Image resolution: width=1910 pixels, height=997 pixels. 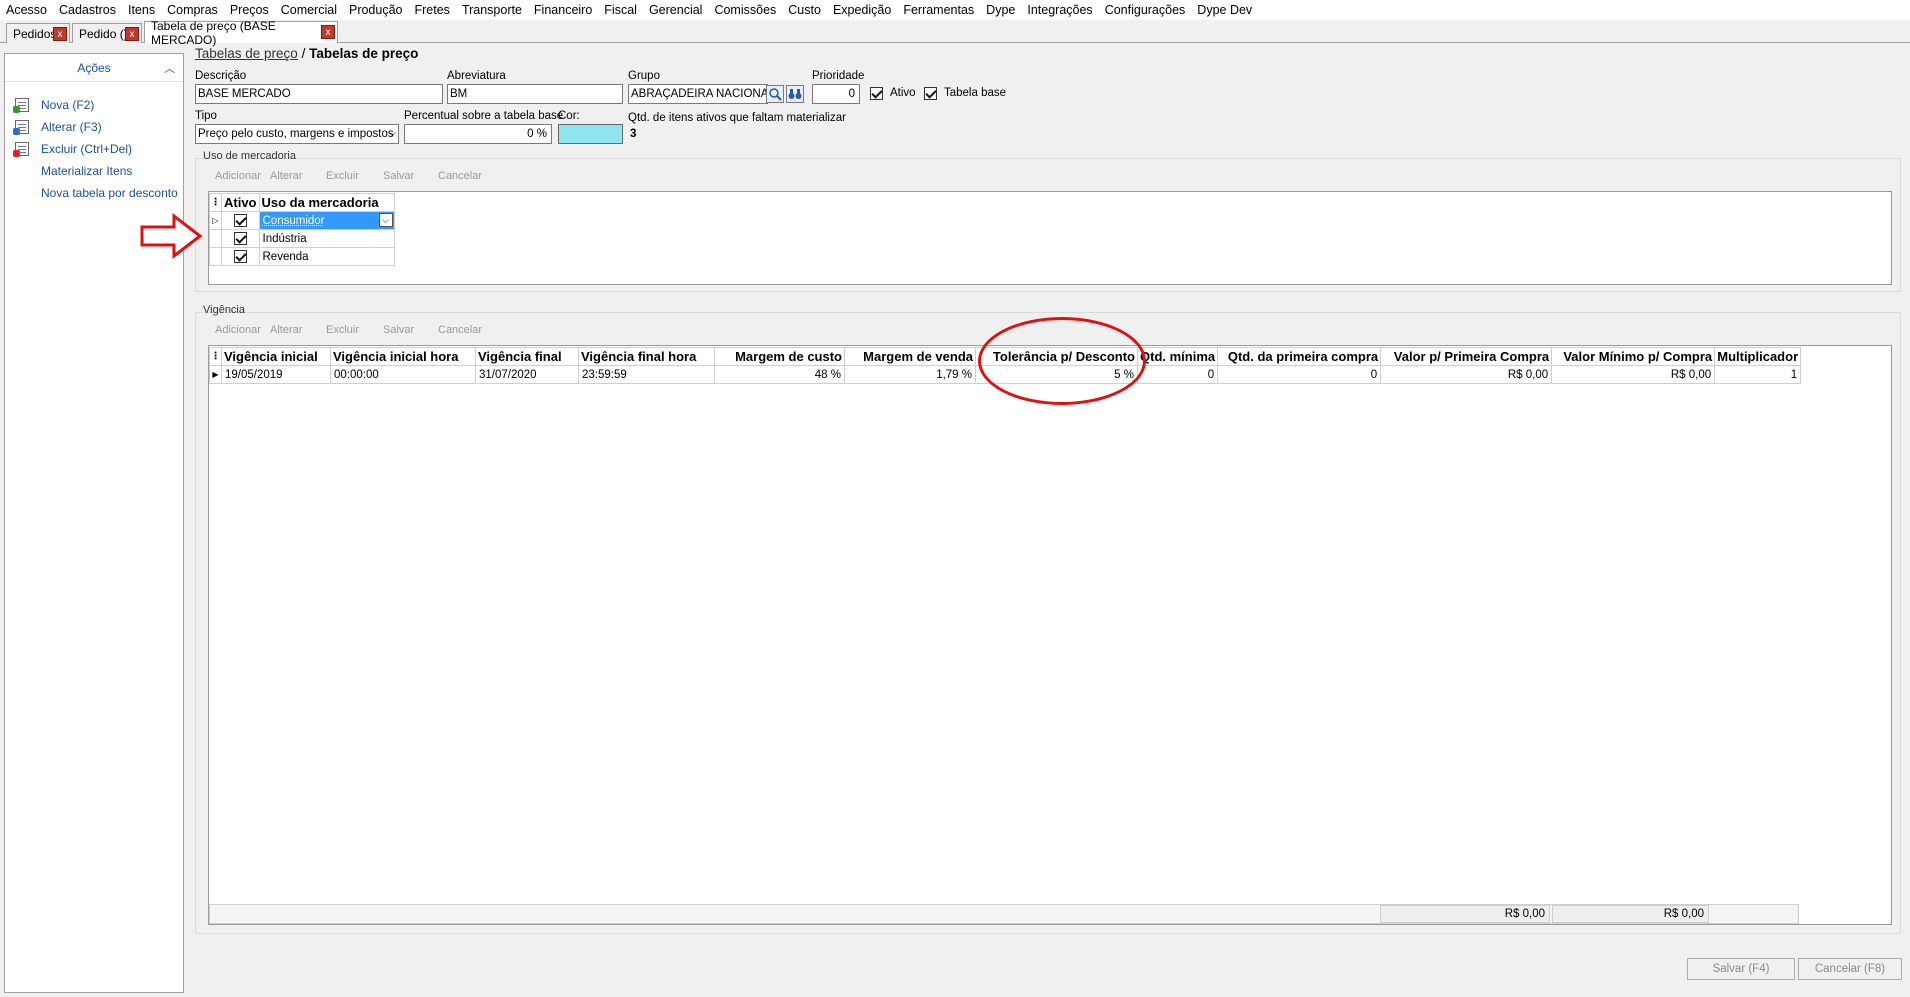 I want to click on col-uso-mercadoria: Uso da mercadoria, so click(x=326, y=202).